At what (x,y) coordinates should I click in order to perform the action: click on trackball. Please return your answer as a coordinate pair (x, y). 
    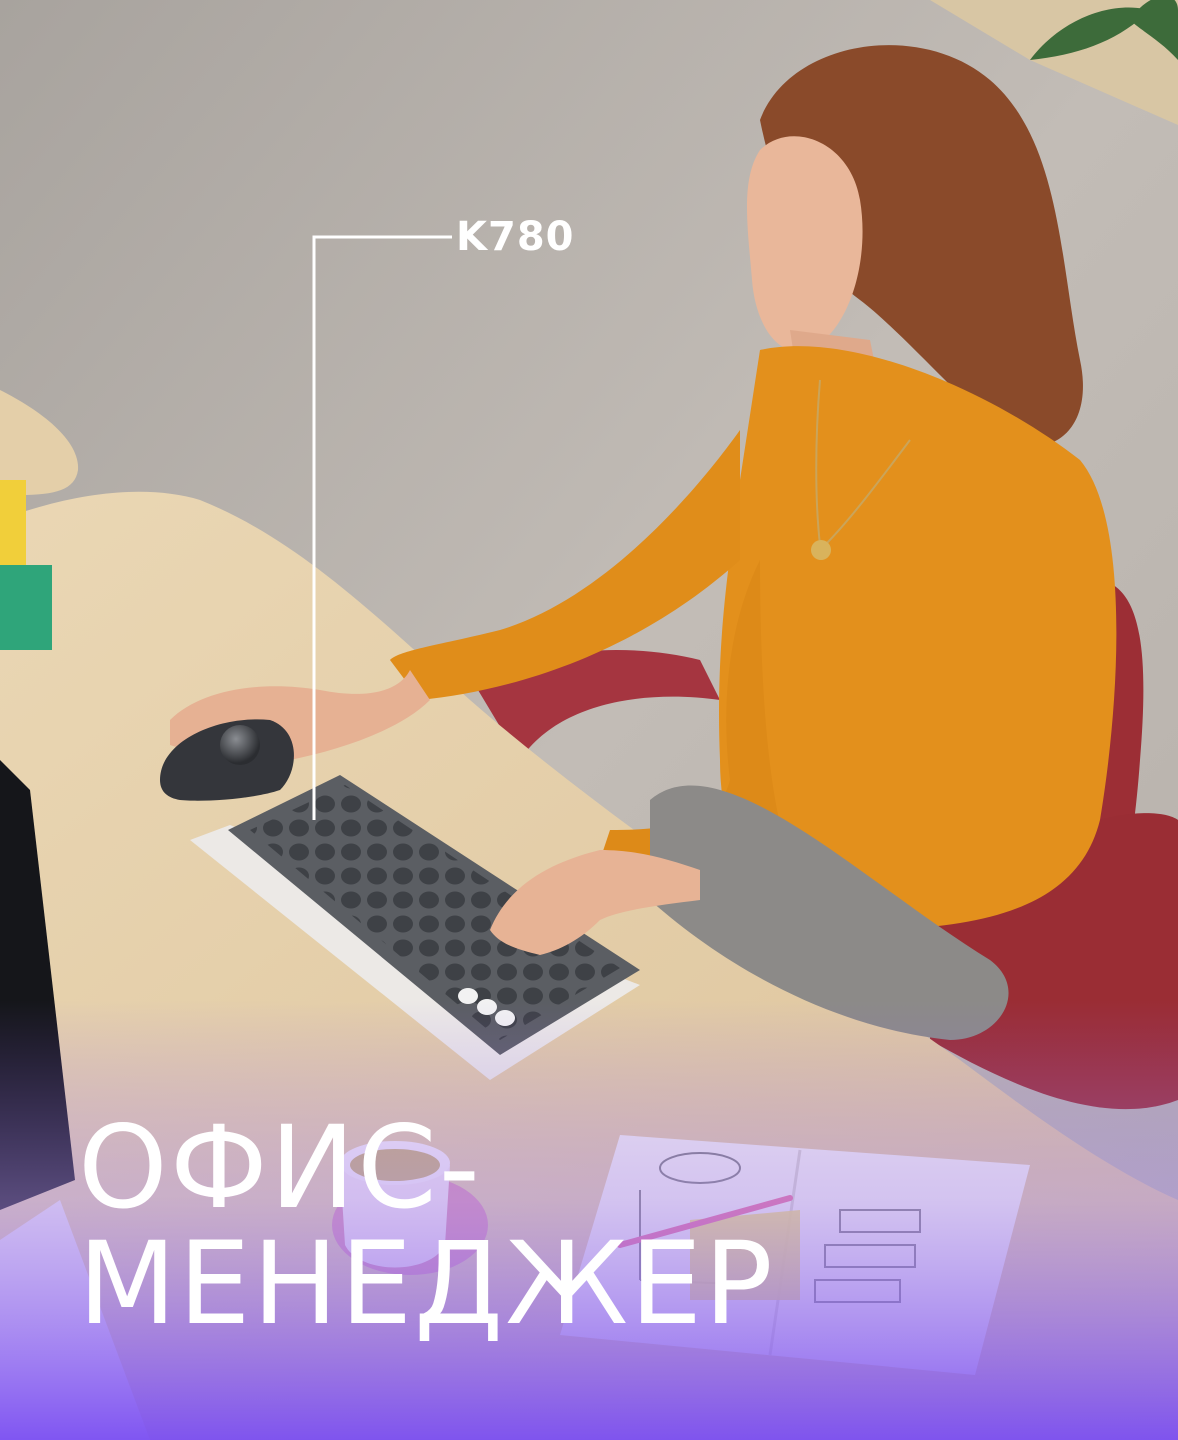
    Looking at the image, I should click on (240, 745).